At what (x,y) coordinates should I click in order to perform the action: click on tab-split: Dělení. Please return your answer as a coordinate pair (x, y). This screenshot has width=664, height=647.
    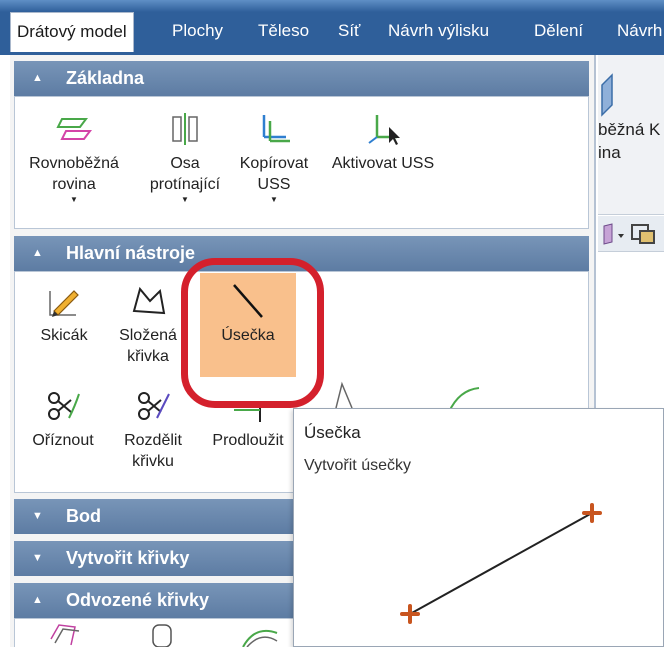
    Looking at the image, I should click on (558, 32).